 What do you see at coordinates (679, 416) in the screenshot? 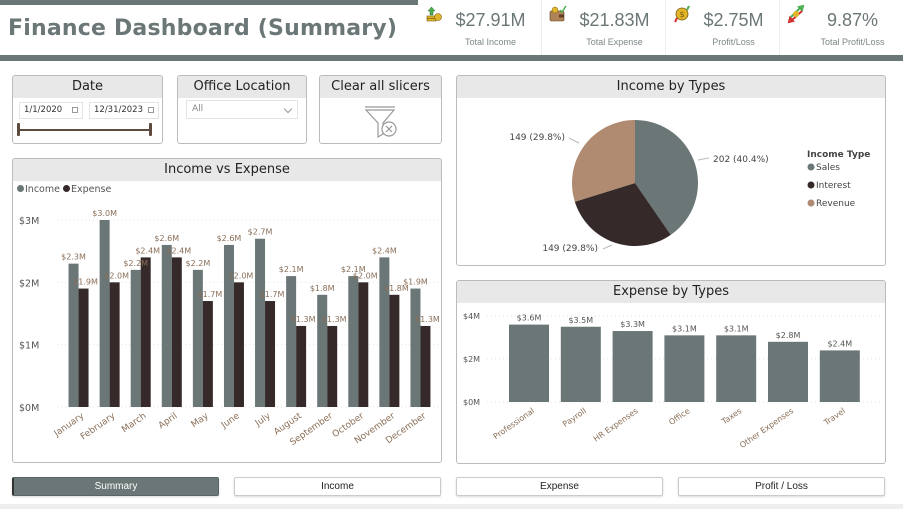
I see `x-tick-label: Office` at bounding box center [679, 416].